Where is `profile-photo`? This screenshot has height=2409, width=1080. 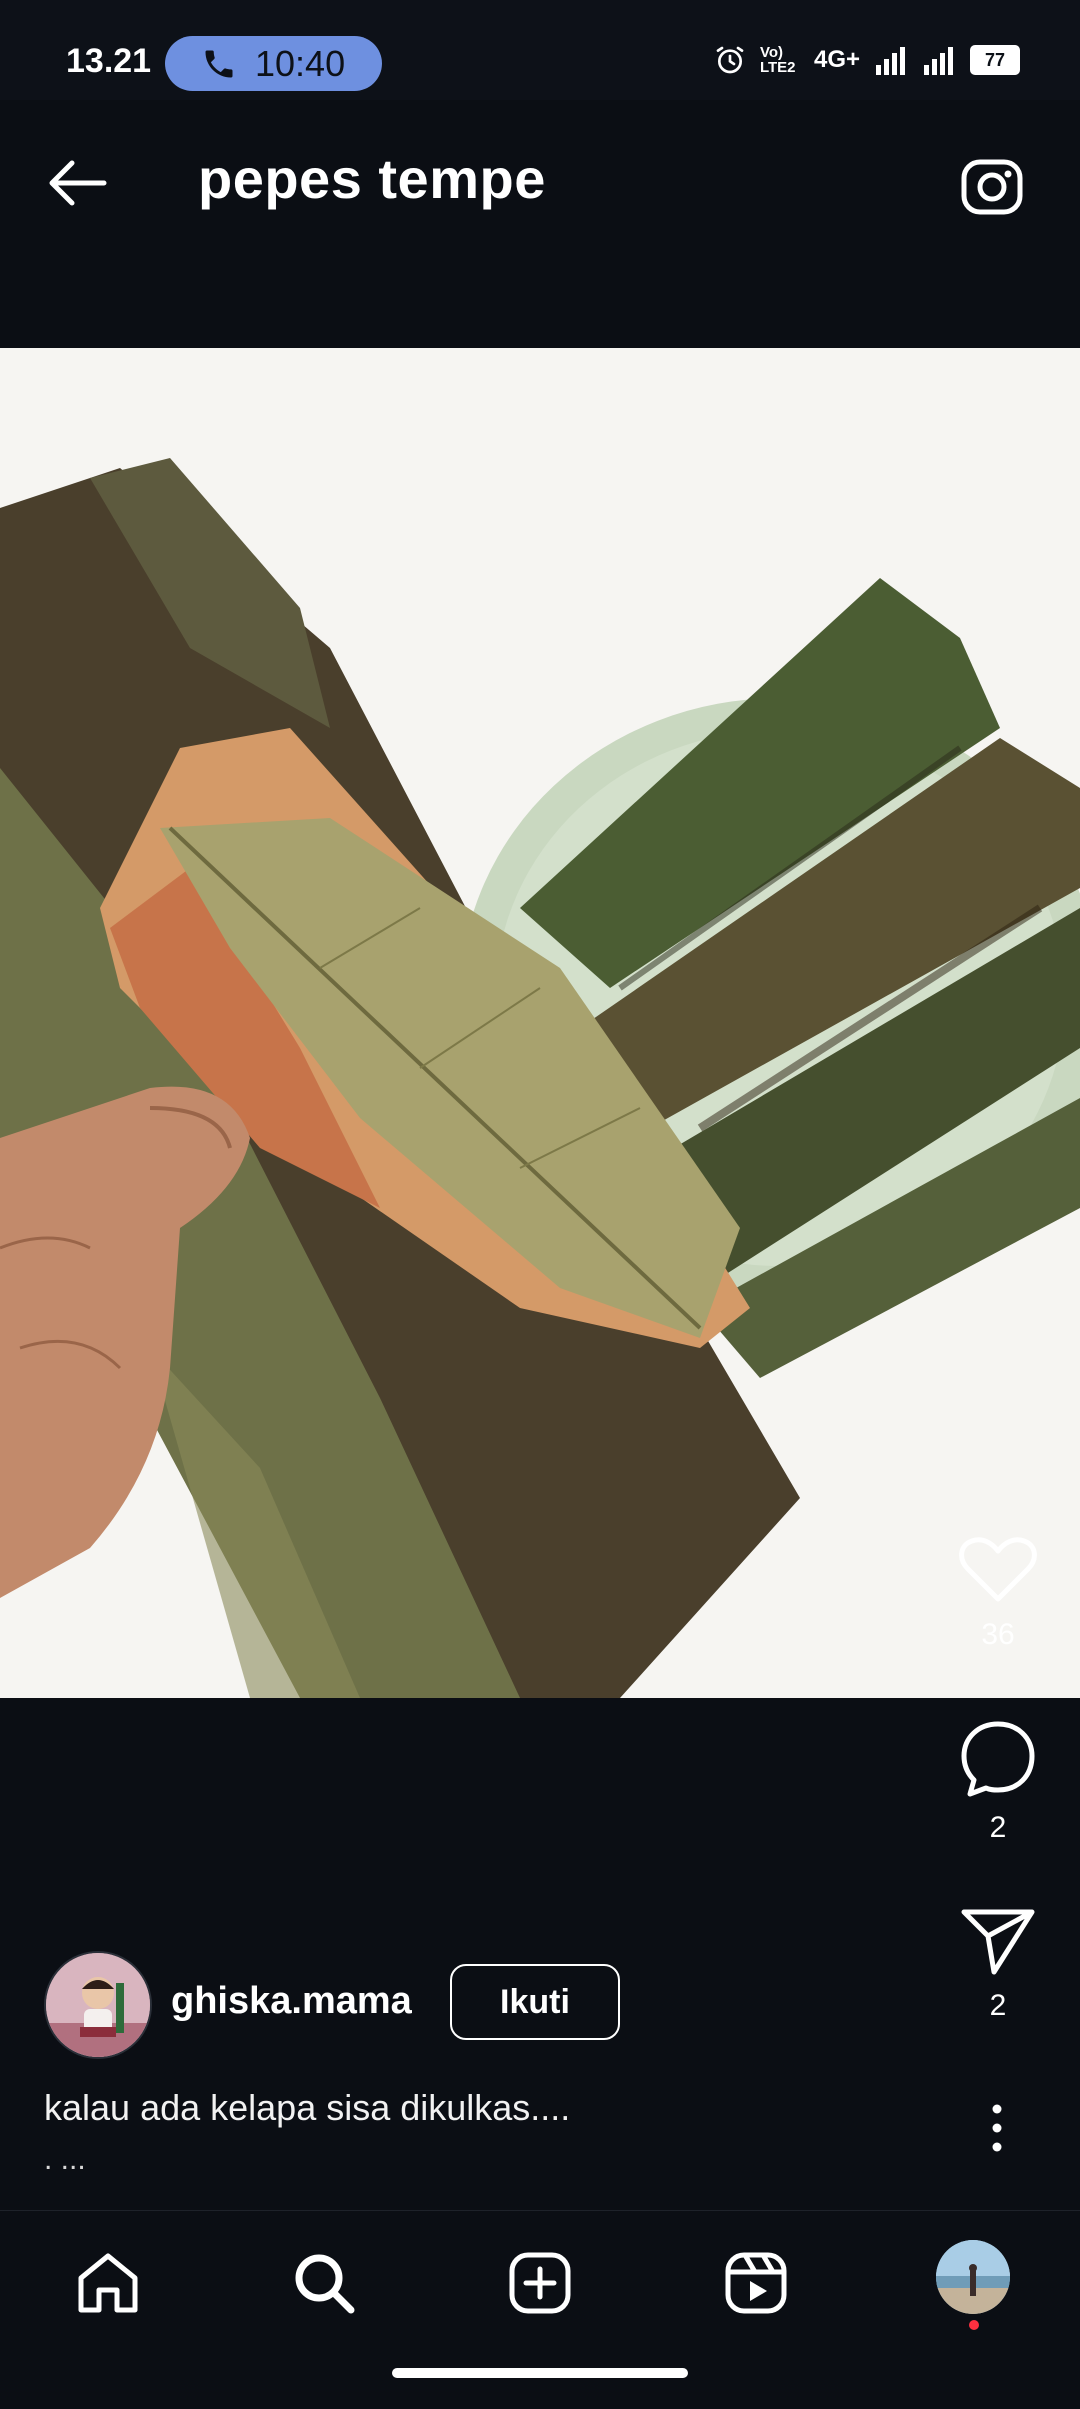 profile-photo is located at coordinates (973, 2277).